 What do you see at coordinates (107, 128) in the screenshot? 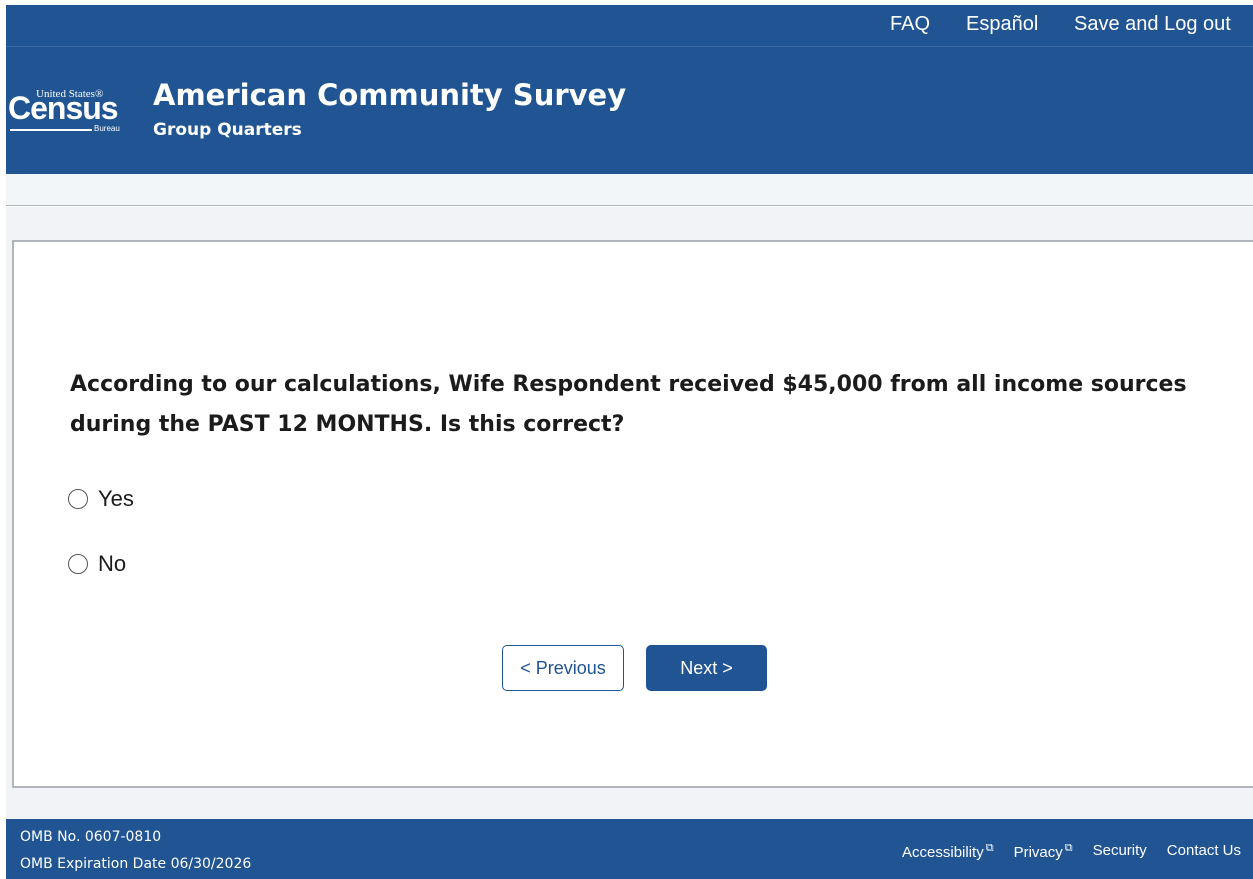
I see `logo-bureau-text: Bureau` at bounding box center [107, 128].